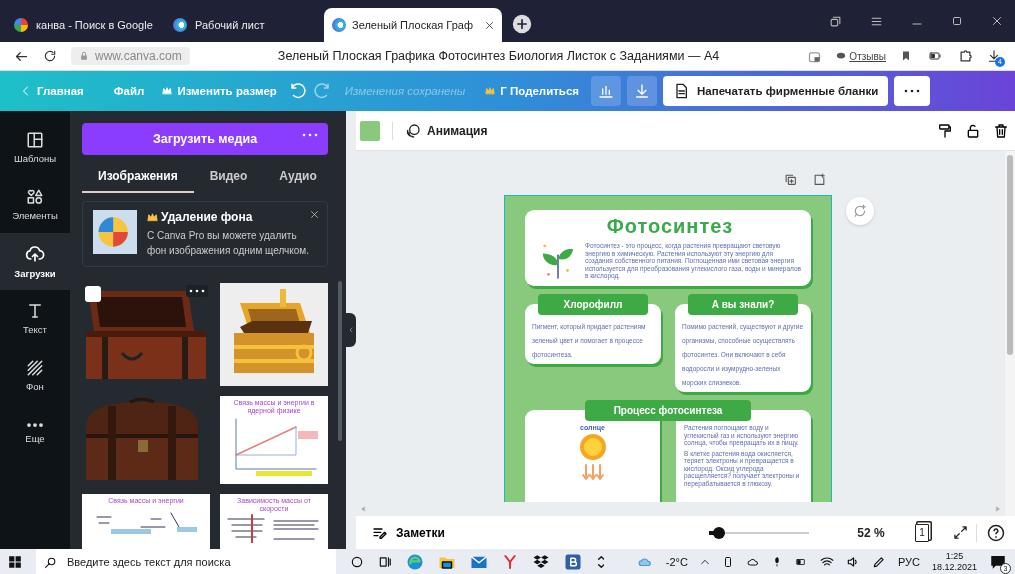 Image resolution: width=1015 pixels, height=574 pixels. What do you see at coordinates (861, 56) in the screenshot?
I see `feedback-link: Отзывы` at bounding box center [861, 56].